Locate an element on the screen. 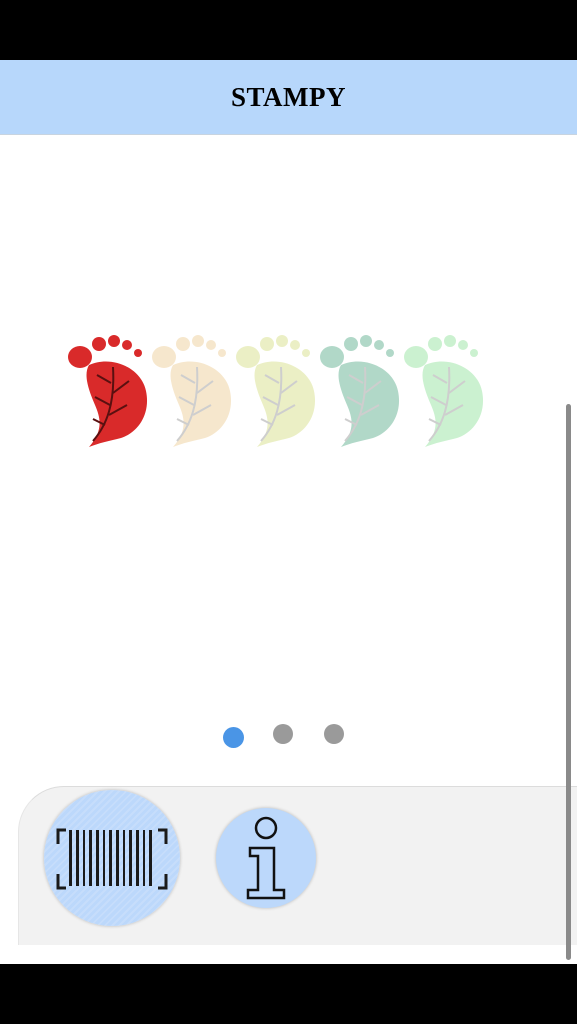 This screenshot has height=1024, width=577. page-title: STAMPY is located at coordinates (288, 96).